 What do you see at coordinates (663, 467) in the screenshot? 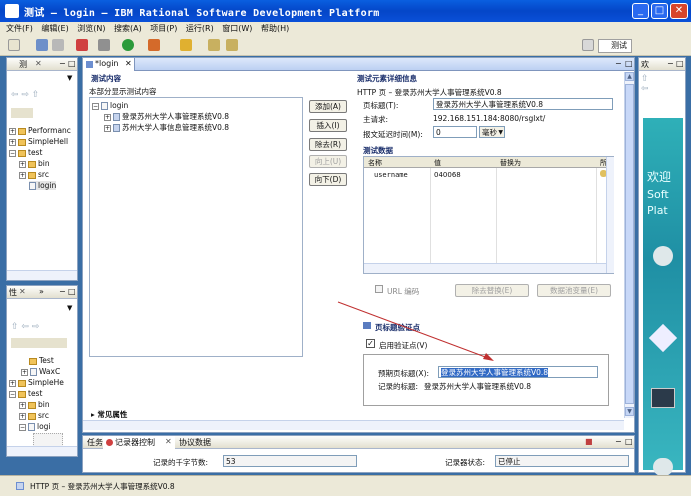
I see `gears-icon` at bounding box center [663, 467].